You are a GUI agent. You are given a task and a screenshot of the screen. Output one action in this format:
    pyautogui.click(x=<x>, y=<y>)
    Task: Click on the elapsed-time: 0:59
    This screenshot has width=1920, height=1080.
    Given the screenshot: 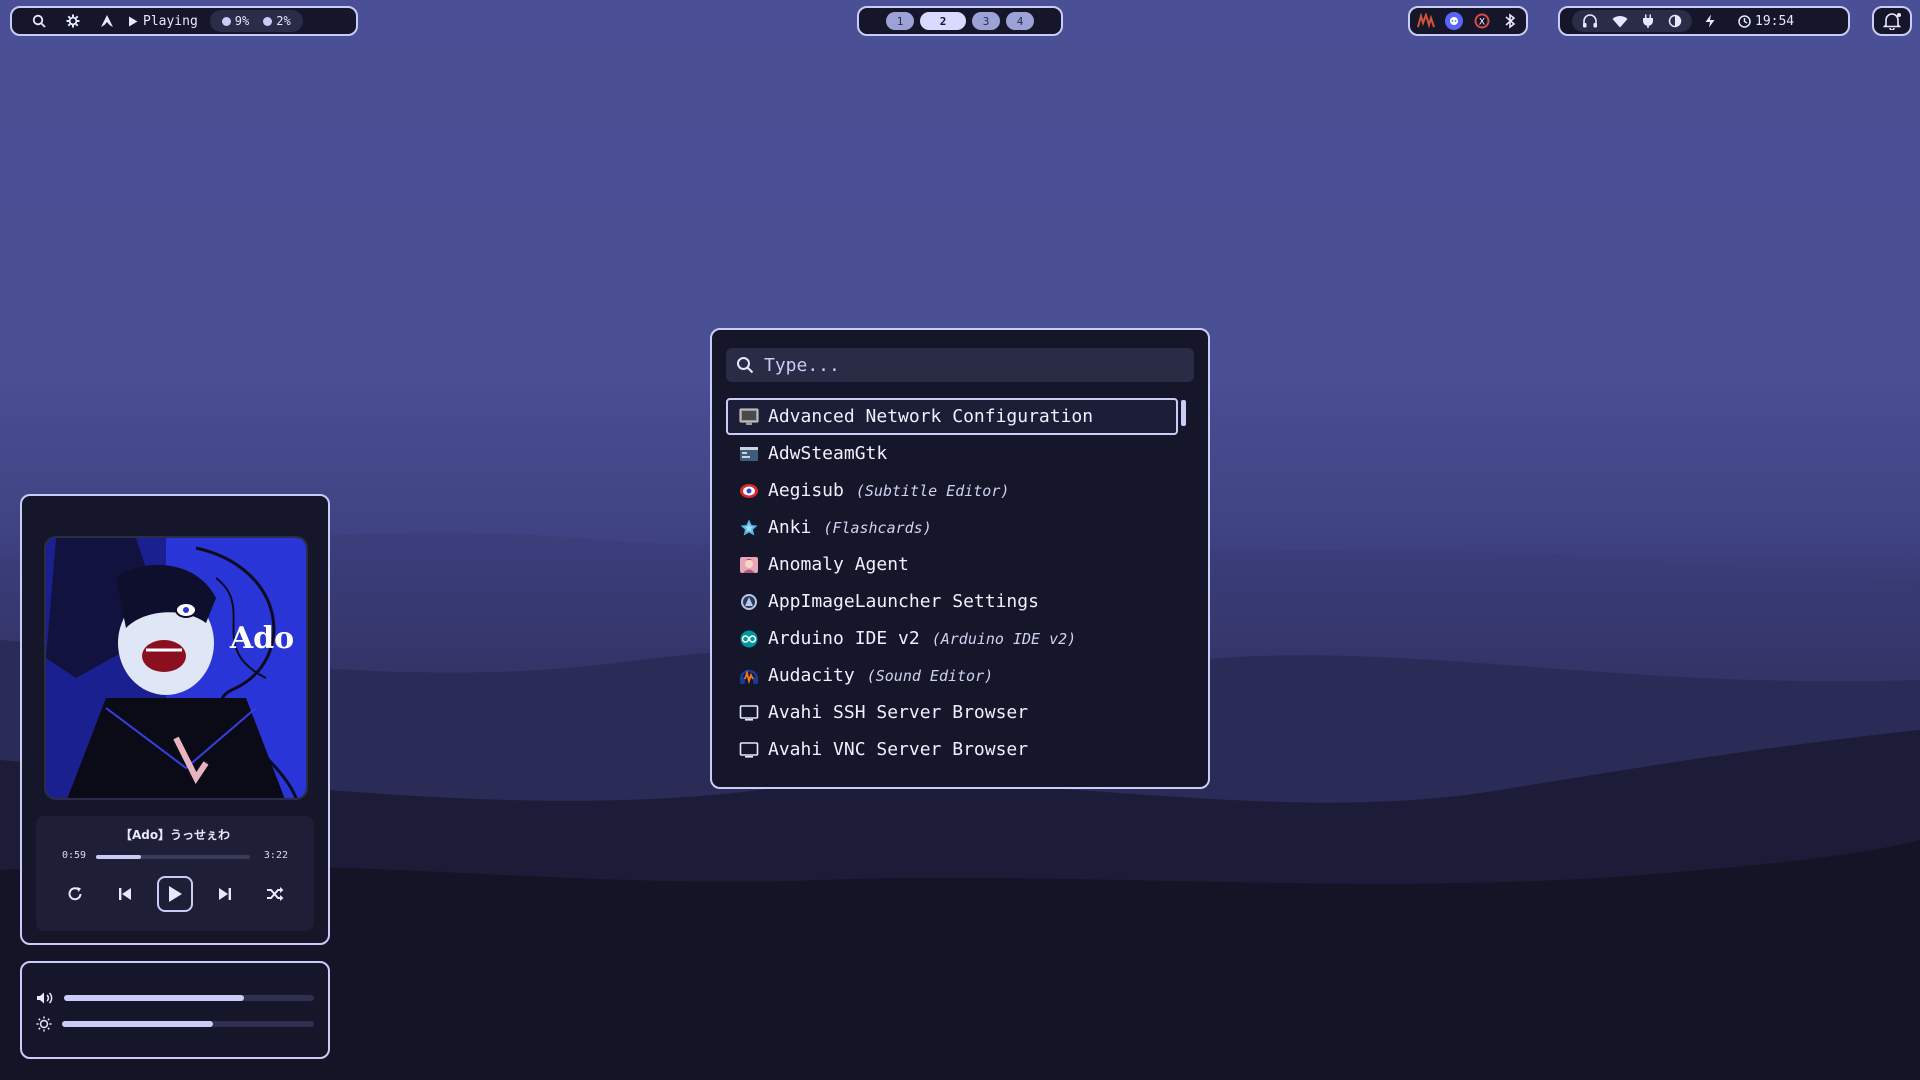 What is the action you would take?
    pyautogui.click(x=74, y=855)
    